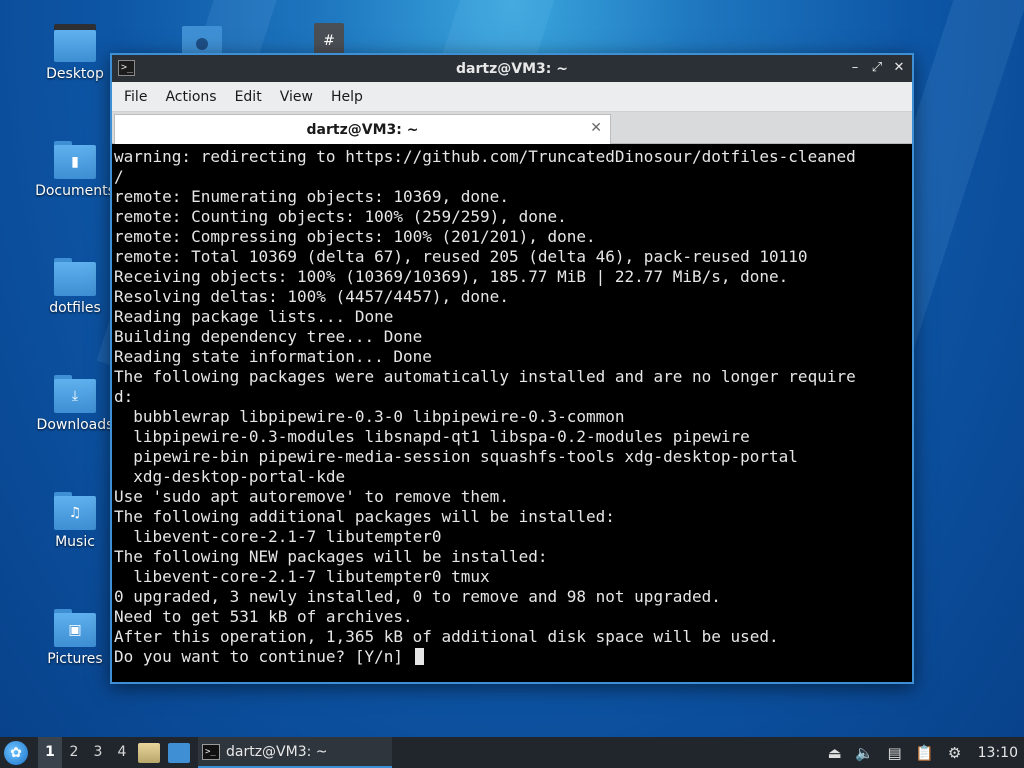  I want to click on tab-terminal: dartz@VM3: ~ ✕, so click(362, 129).